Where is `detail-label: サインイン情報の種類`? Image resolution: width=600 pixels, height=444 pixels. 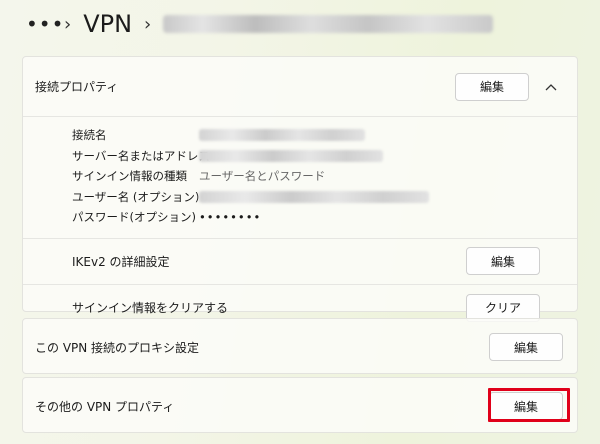
detail-label: サインイン情報の種類 is located at coordinates (129, 176).